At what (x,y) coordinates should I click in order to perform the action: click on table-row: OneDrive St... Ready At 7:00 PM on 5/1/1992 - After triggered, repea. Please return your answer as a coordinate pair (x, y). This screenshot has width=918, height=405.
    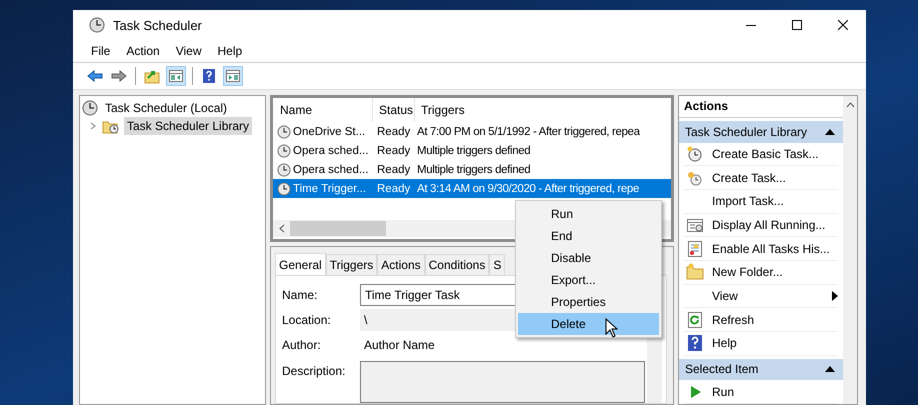
    Looking at the image, I should click on (472, 131).